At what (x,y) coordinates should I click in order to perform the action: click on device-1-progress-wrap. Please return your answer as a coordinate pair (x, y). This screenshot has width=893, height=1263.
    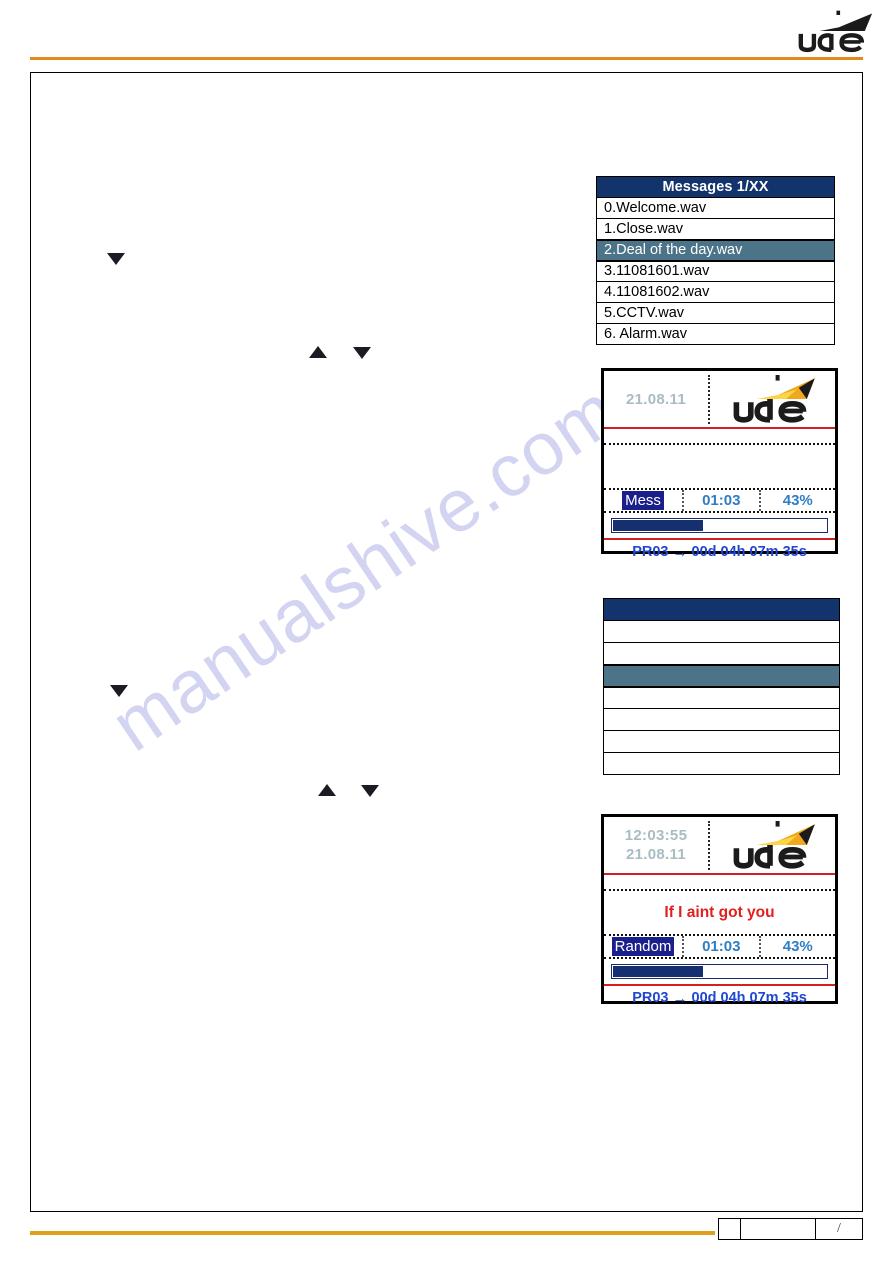
    Looking at the image, I should click on (719, 526).